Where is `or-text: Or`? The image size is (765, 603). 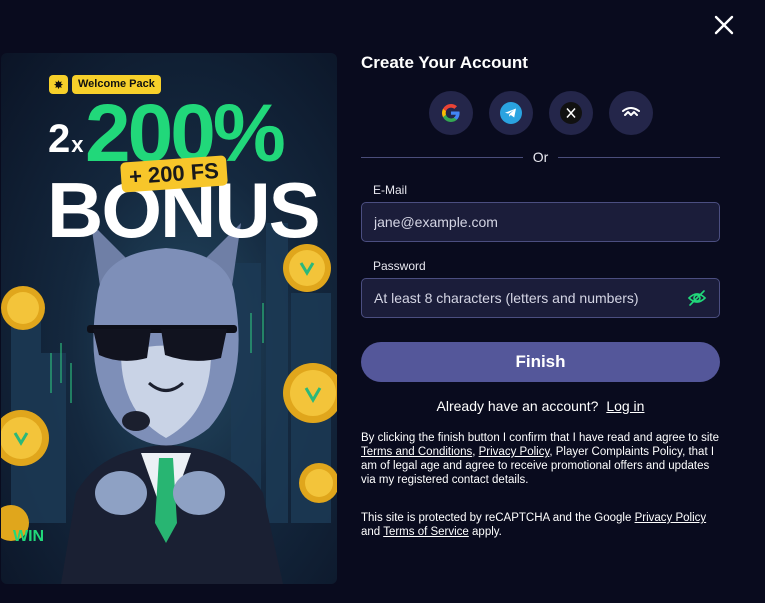
or-text: Or is located at coordinates (540, 157).